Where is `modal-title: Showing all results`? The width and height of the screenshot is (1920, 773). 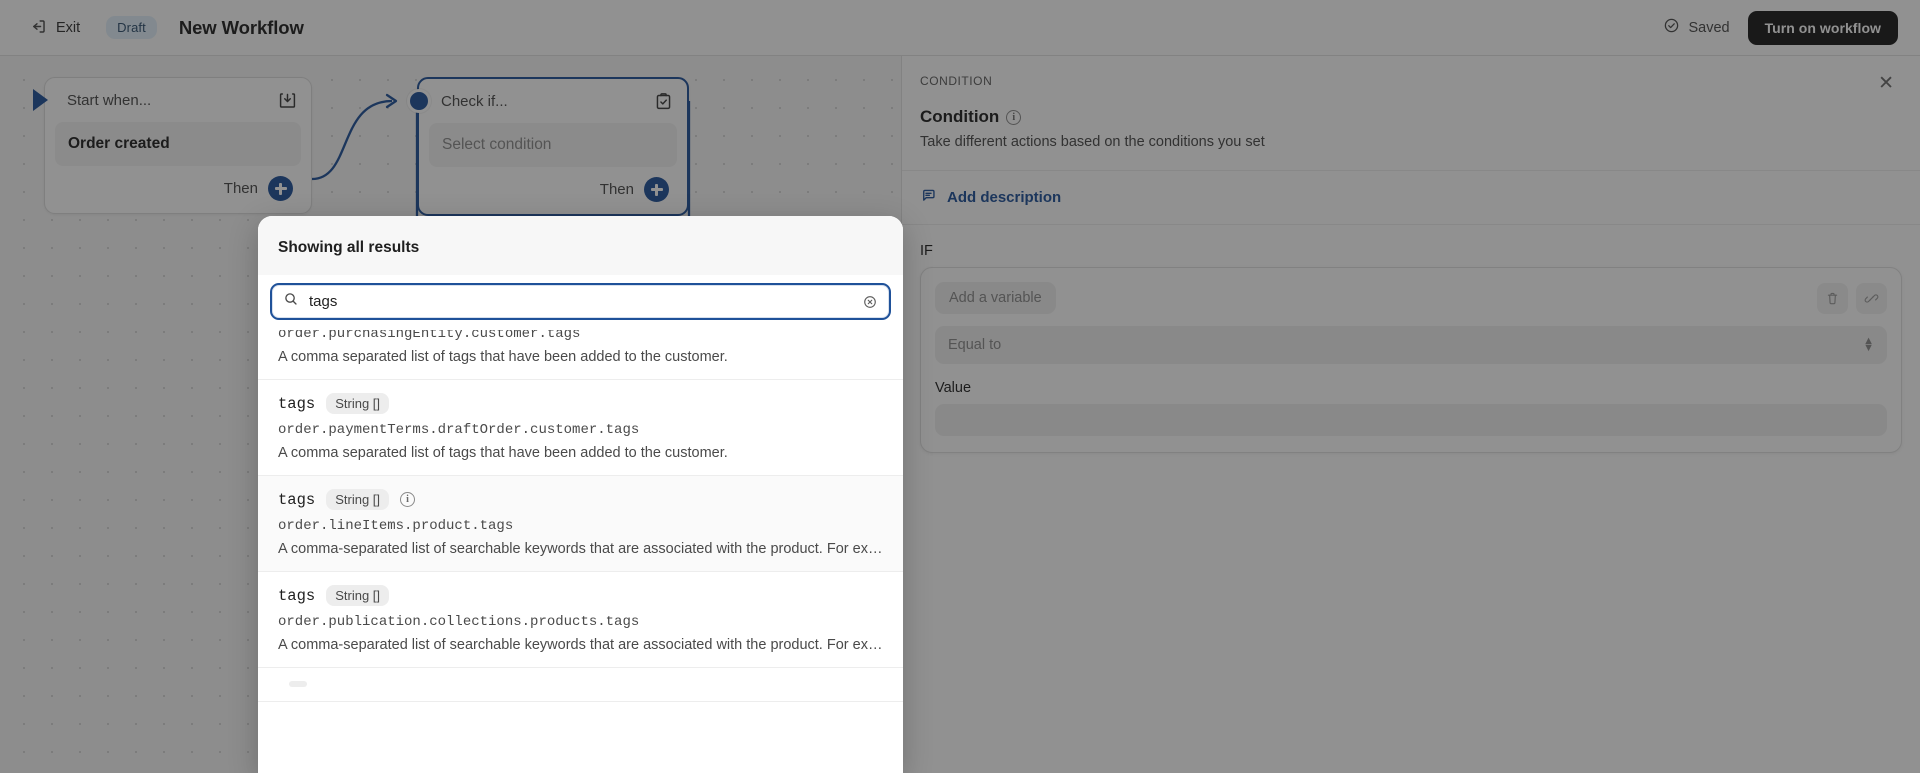 modal-title: Showing all results is located at coordinates (580, 245).